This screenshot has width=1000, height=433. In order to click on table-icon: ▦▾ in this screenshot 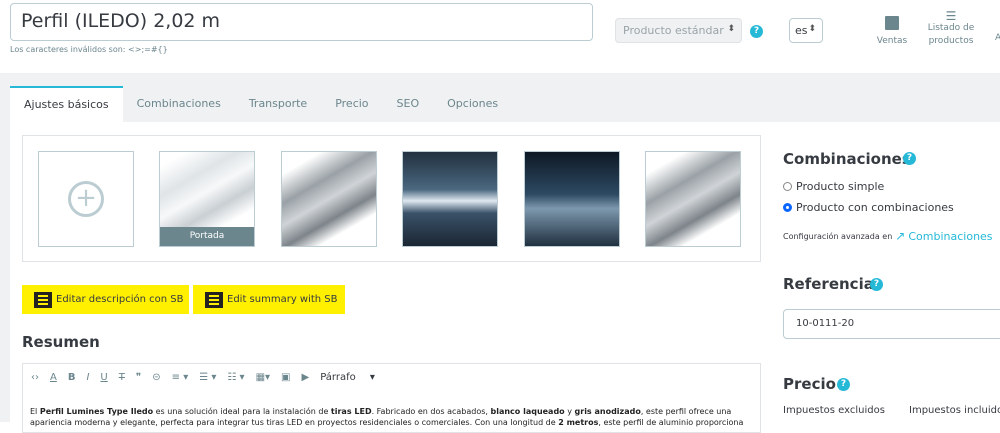, I will do `click(263, 377)`.